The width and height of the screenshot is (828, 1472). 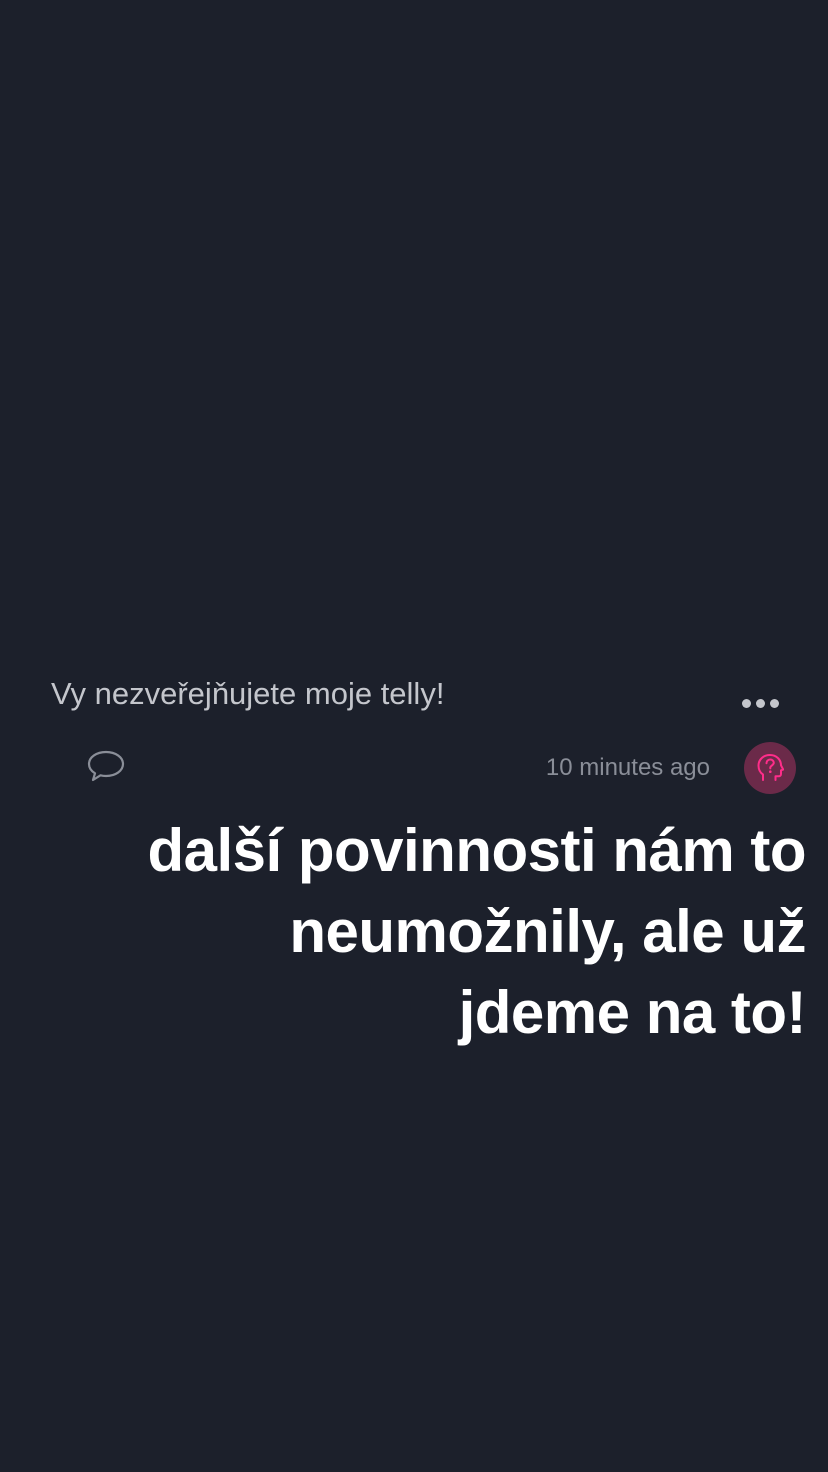 I want to click on timestamp: 10 minutes ago, so click(x=627, y=767).